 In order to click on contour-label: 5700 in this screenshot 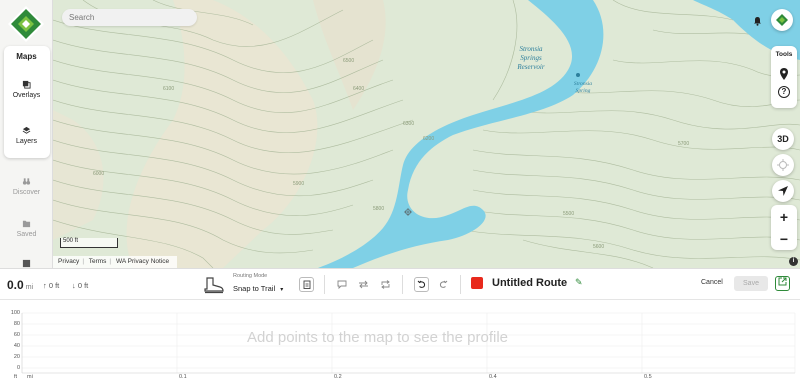, I will do `click(683, 144)`.